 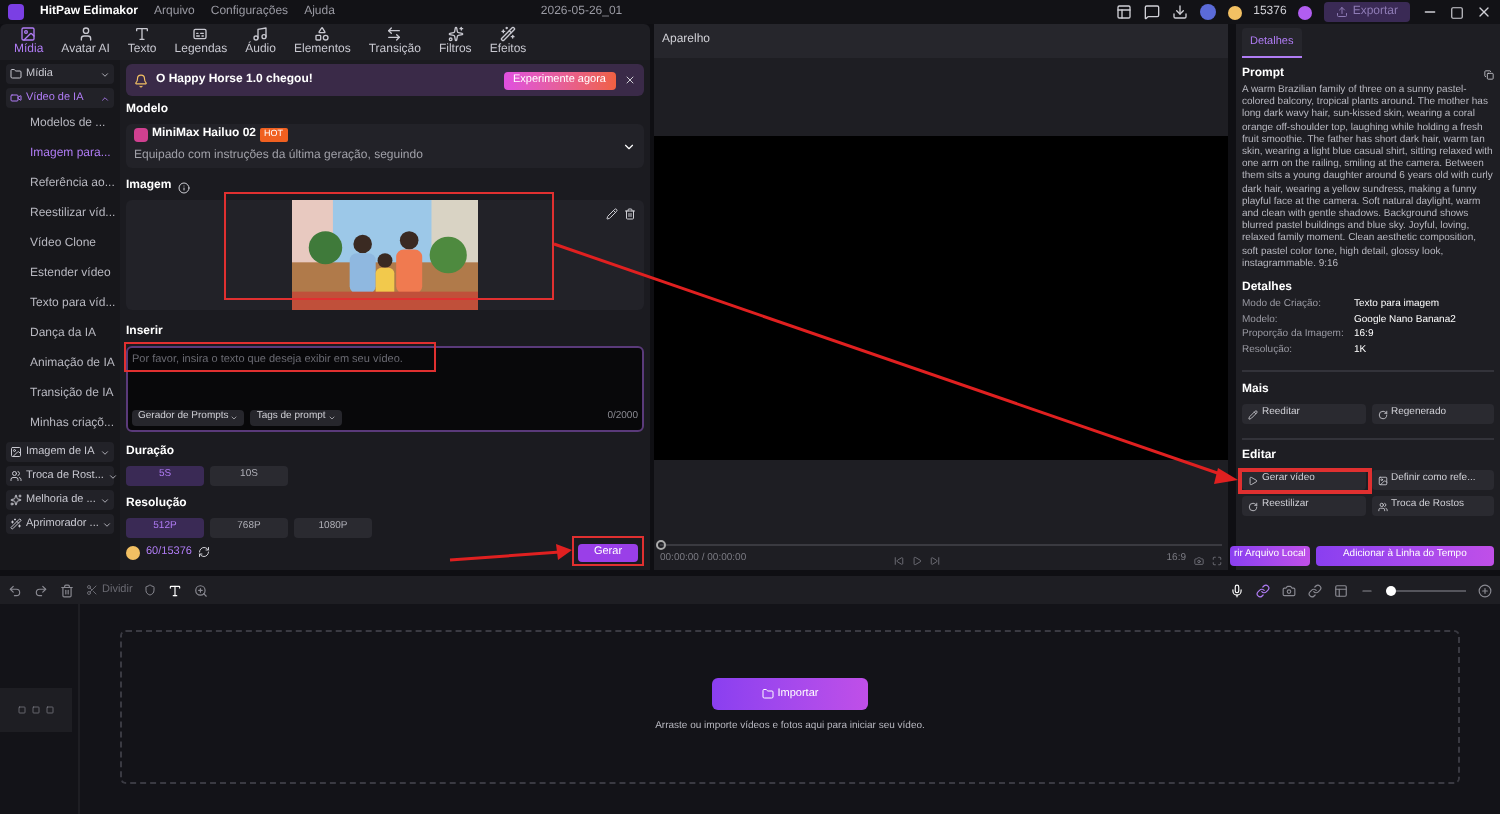 What do you see at coordinates (1341, 590) in the screenshot?
I see `track-icon` at bounding box center [1341, 590].